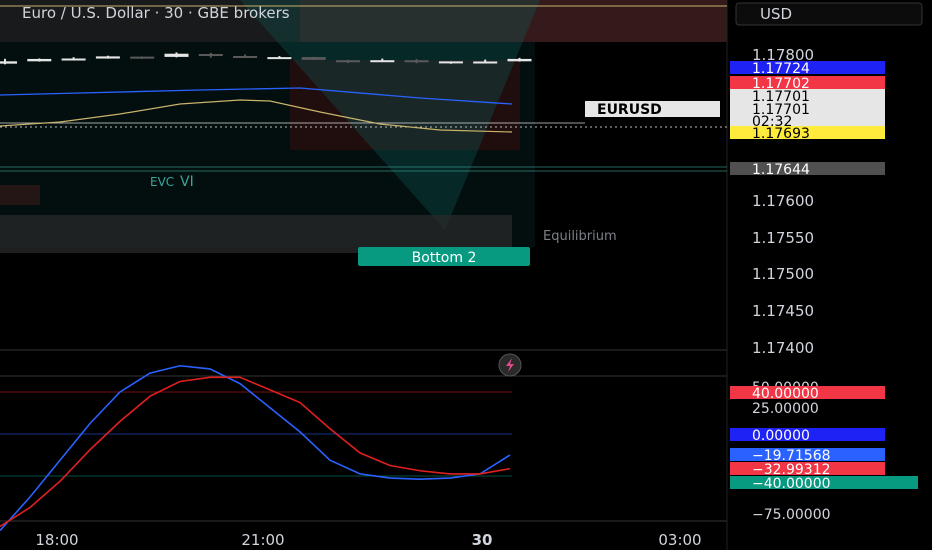 This screenshot has height=550, width=932. I want to click on time-tick-label: 03:00, so click(679, 540).